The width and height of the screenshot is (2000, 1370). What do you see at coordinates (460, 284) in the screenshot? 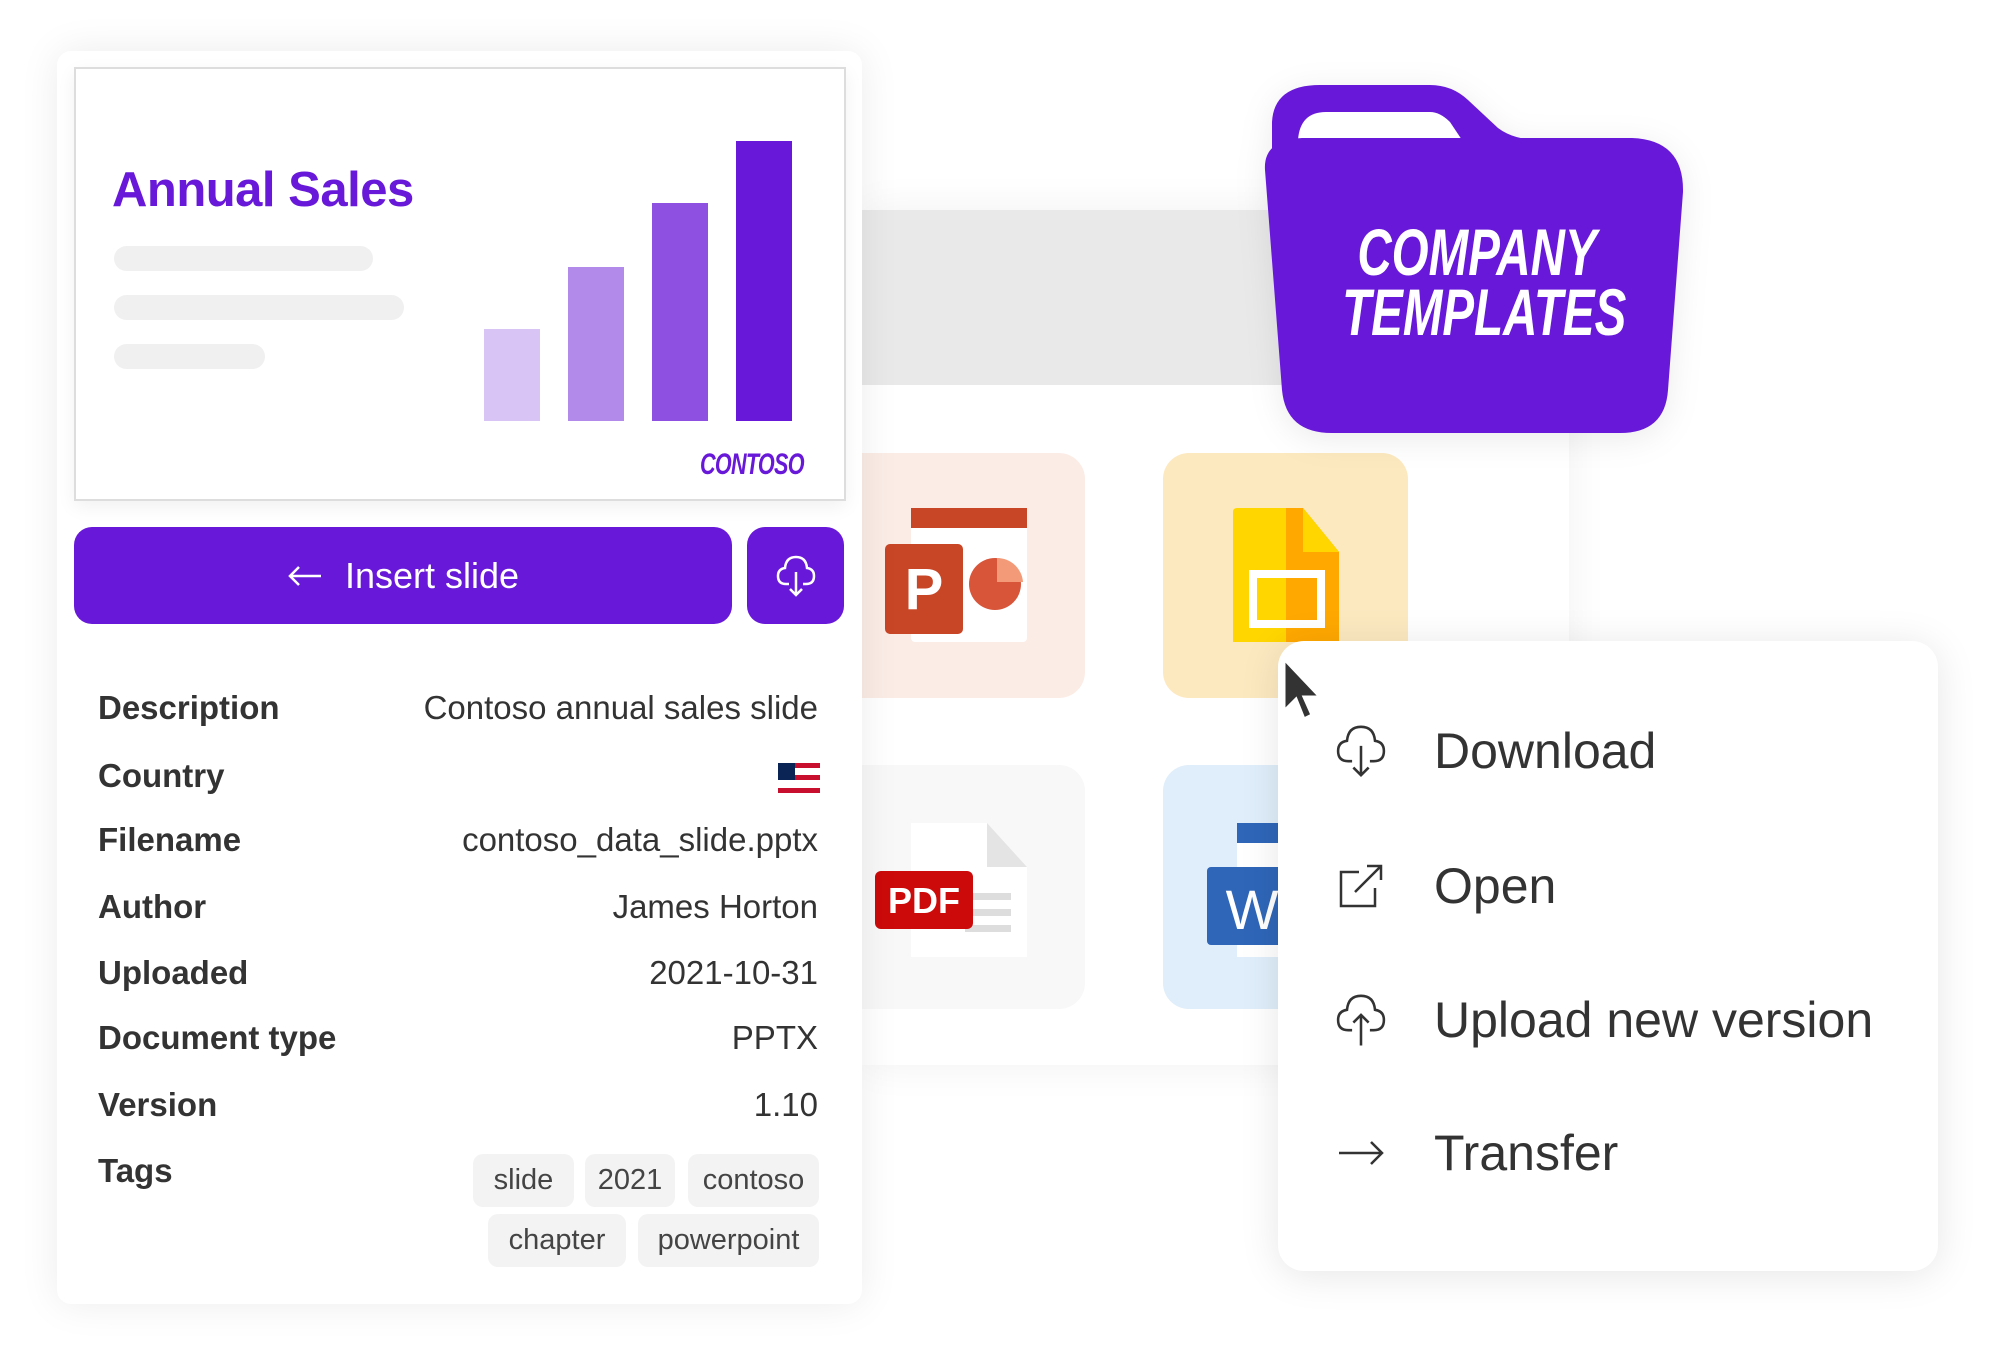
I see `slide-preview` at bounding box center [460, 284].